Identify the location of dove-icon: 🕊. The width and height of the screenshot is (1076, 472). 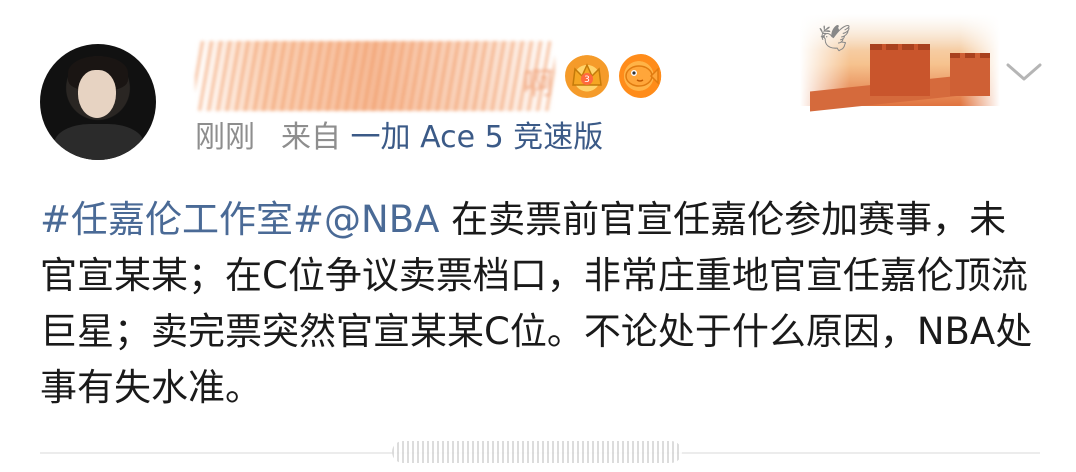
(835, 39).